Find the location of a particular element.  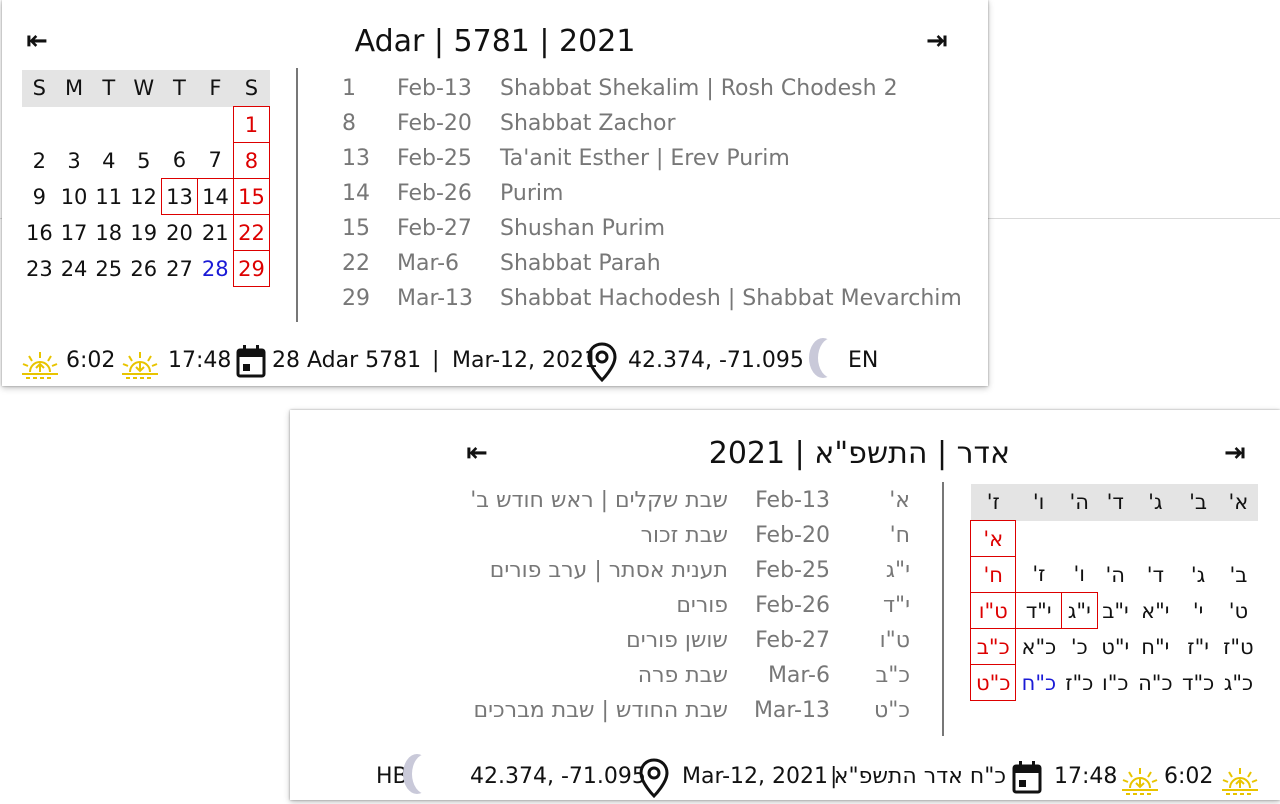

day-cell: 21 is located at coordinates (215, 233).